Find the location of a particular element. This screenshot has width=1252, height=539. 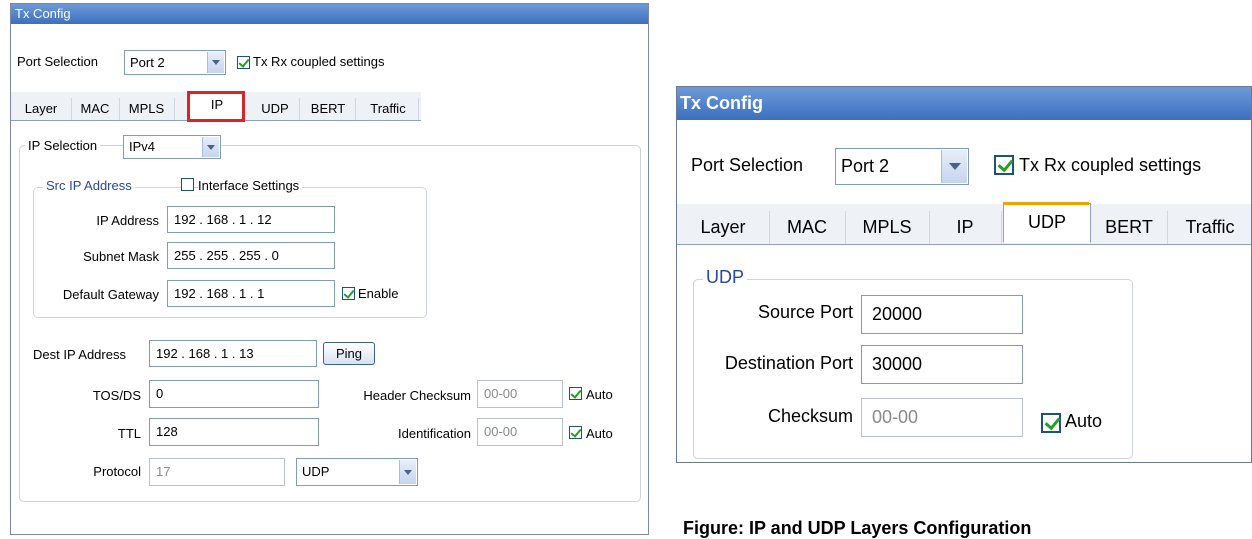

checksum-input: 00-00 is located at coordinates (942, 417).